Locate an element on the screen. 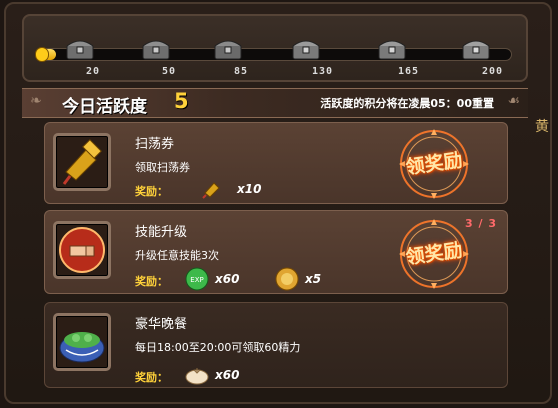 The image size is (558, 408). task-description: 领取扫荡券 is located at coordinates (162, 167).